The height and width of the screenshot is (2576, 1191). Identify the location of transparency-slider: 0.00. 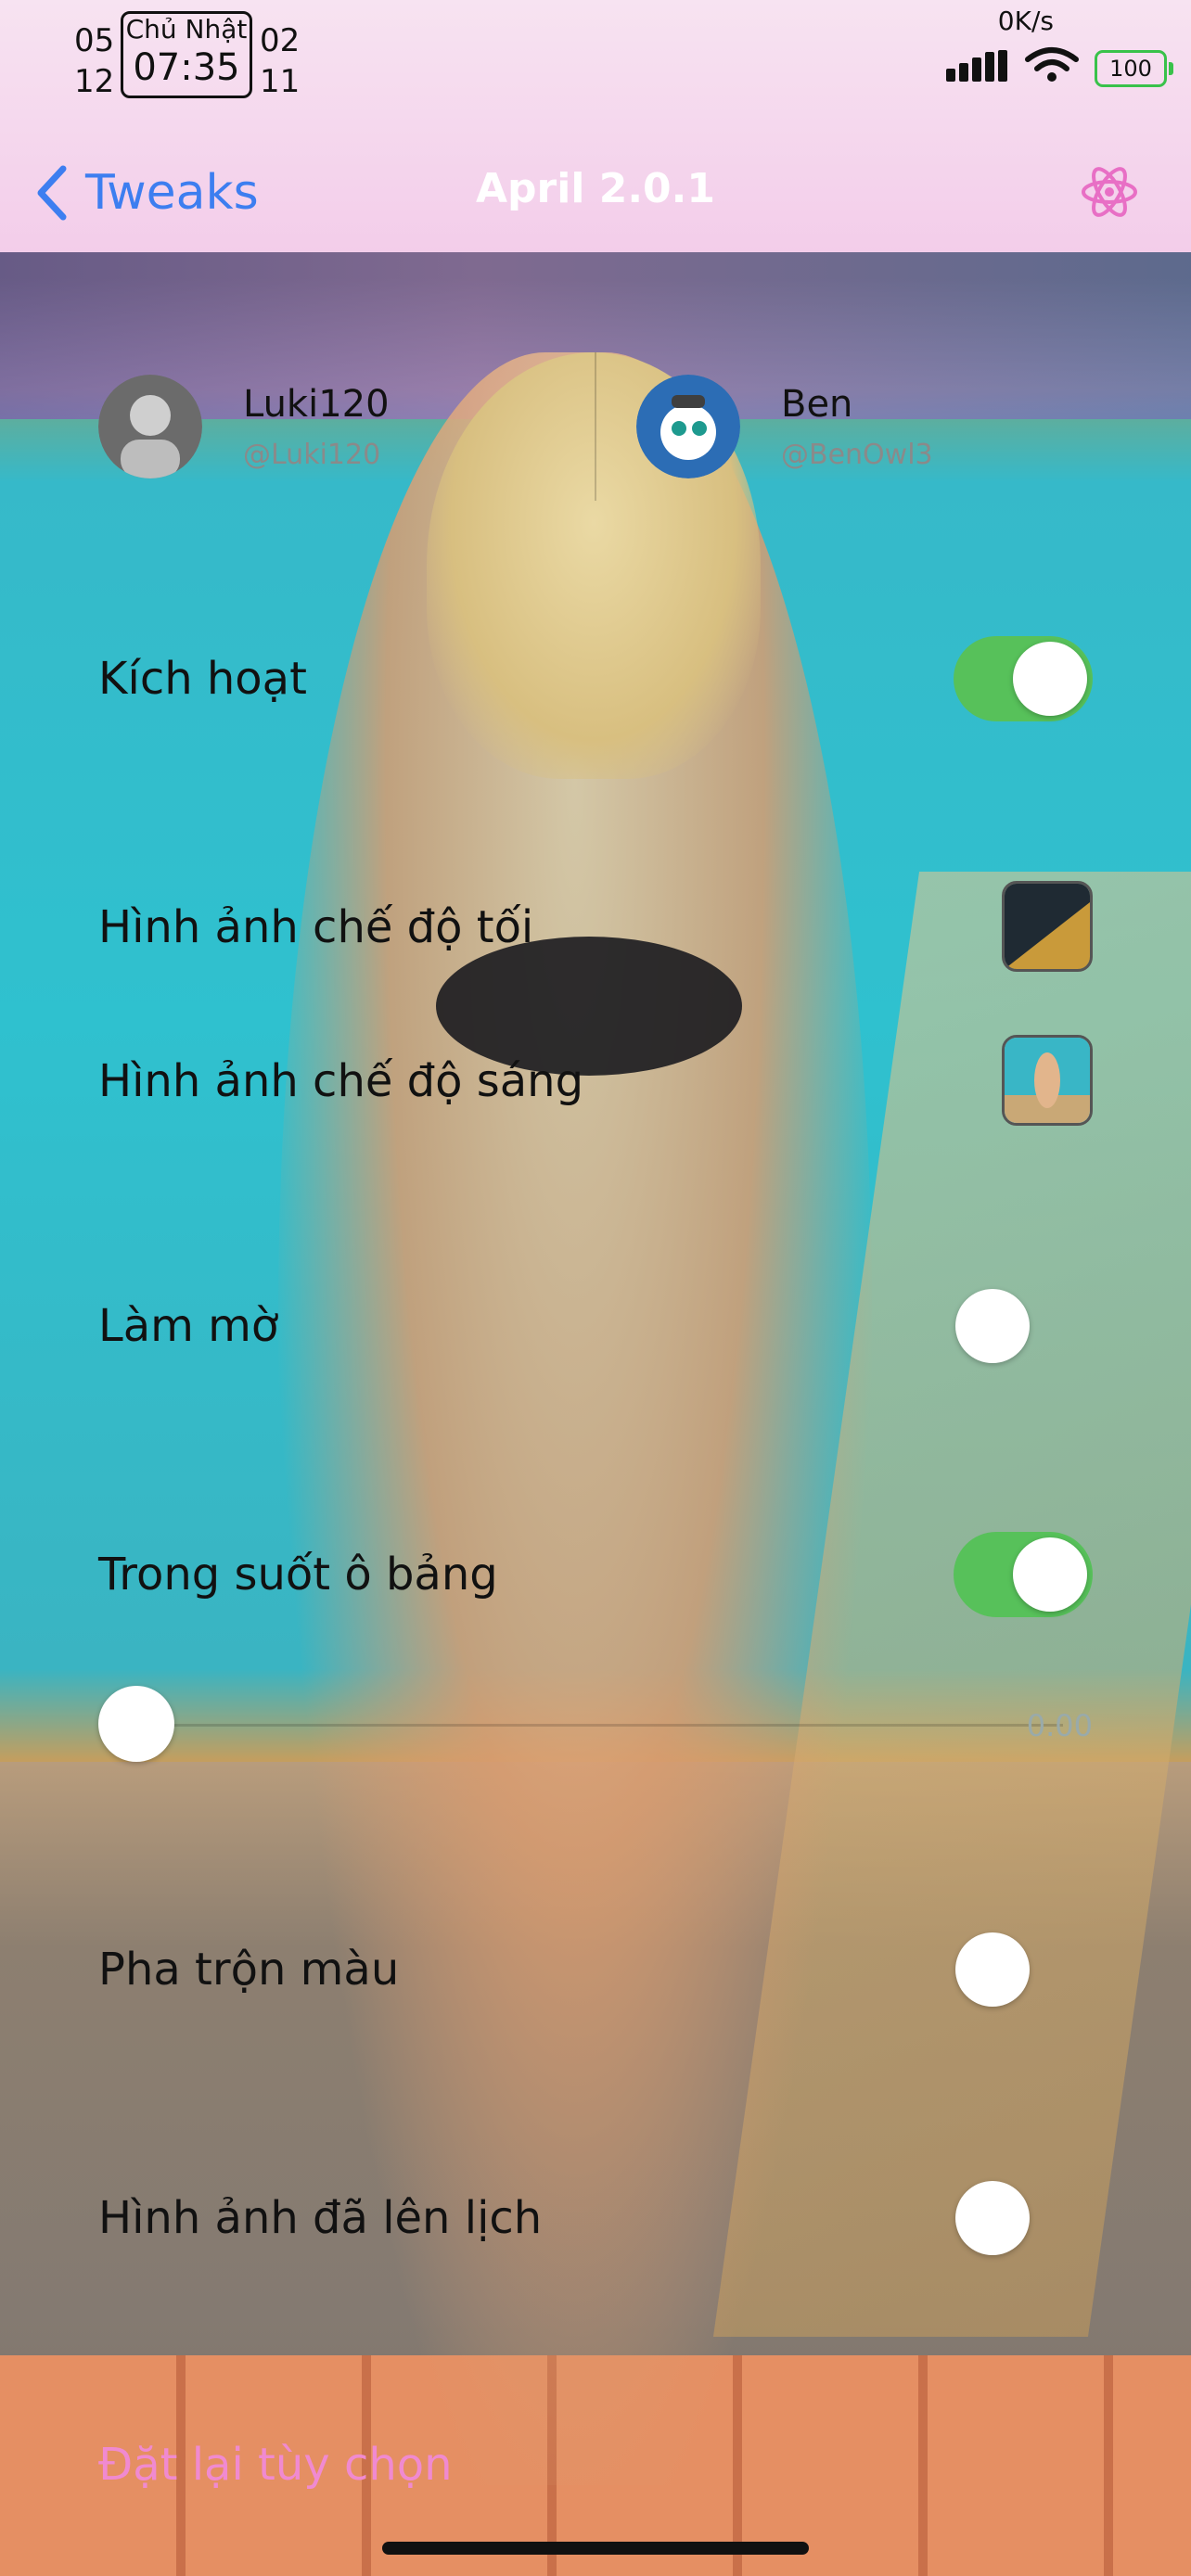
(595, 1725).